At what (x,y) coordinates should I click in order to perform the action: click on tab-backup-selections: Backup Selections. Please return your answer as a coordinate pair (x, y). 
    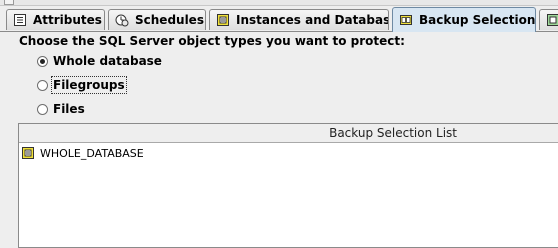
    Looking at the image, I should click on (464, 19).